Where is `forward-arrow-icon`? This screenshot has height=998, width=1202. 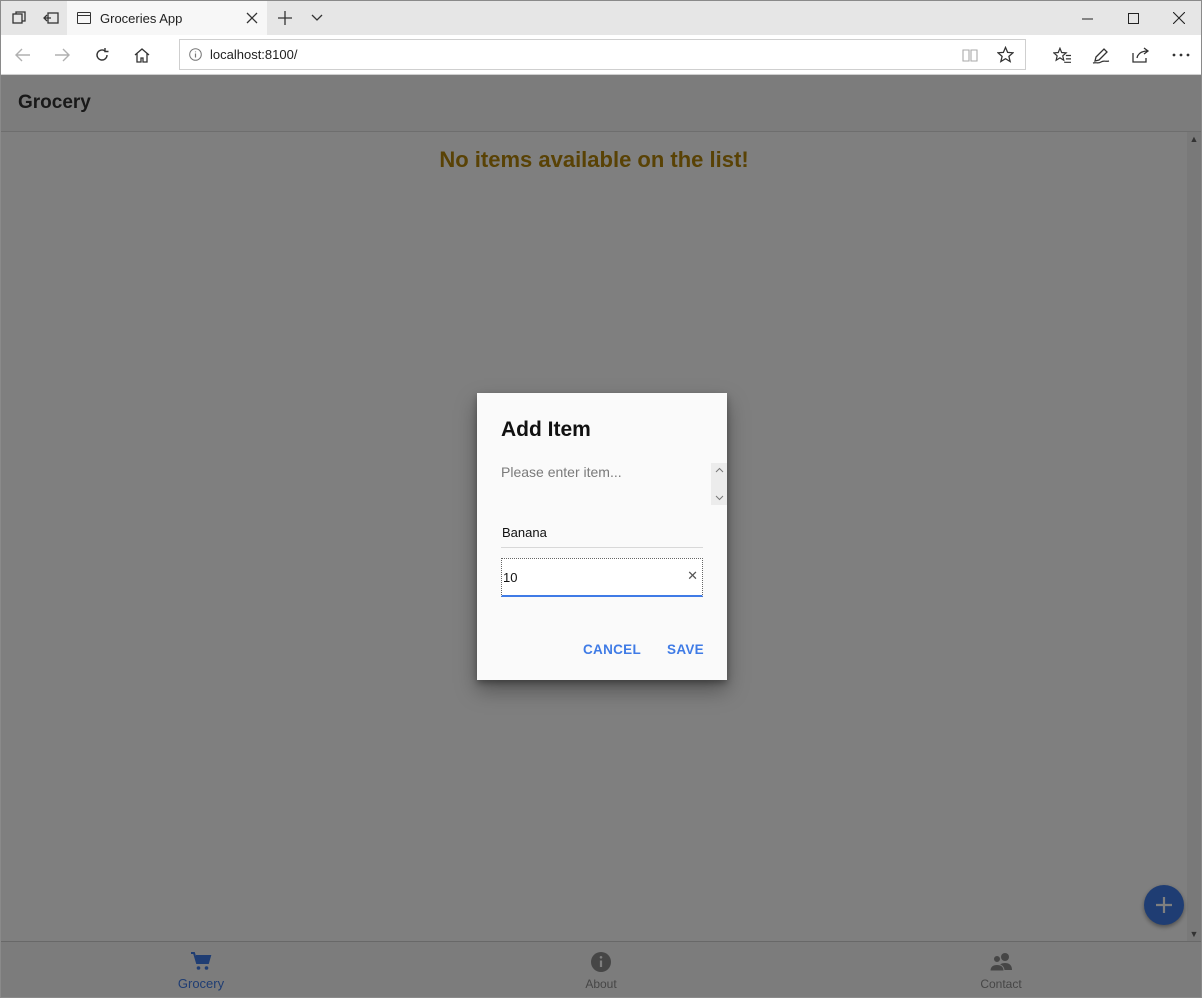 forward-arrow-icon is located at coordinates (62, 55).